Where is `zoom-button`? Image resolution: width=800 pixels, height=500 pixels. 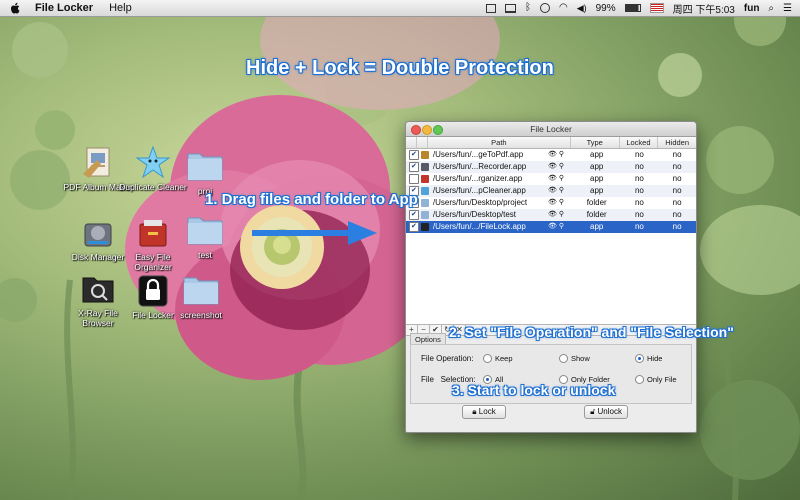 zoom-button is located at coordinates (438, 130).